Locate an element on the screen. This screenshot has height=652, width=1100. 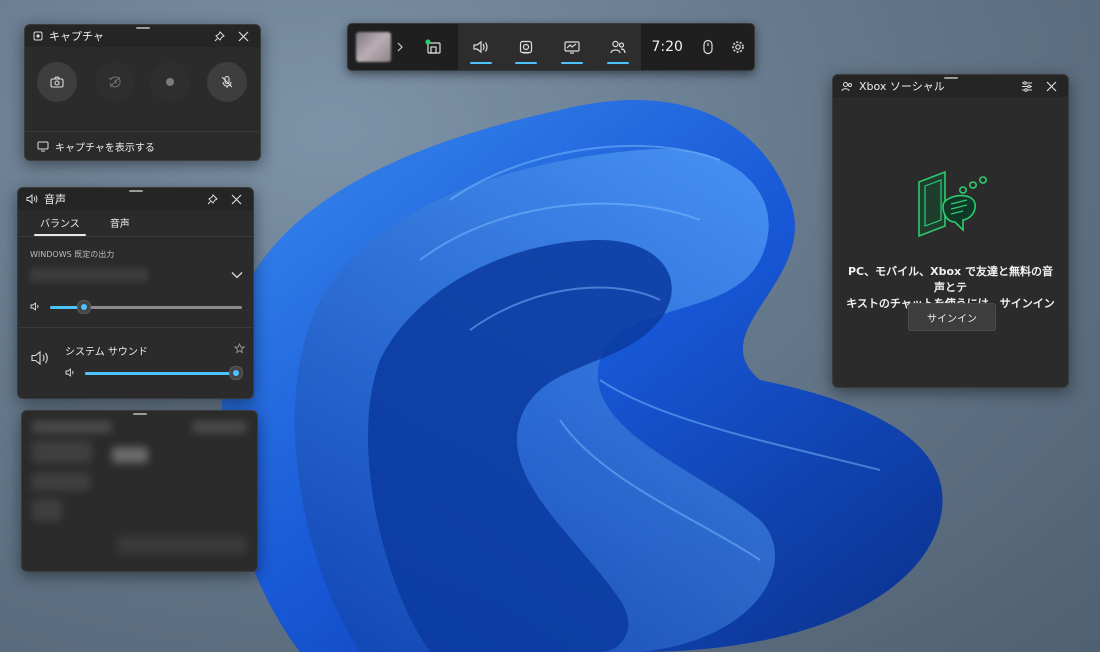
divider is located at coordinates (135, 327).